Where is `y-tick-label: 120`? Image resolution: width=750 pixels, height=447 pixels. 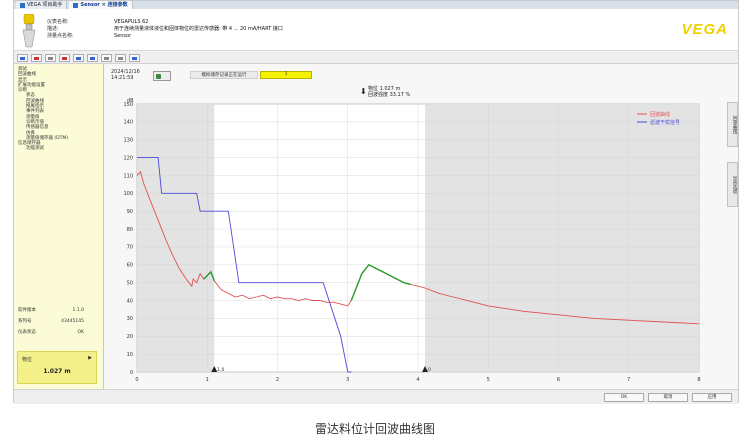 y-tick-label: 120 is located at coordinates (128, 158).